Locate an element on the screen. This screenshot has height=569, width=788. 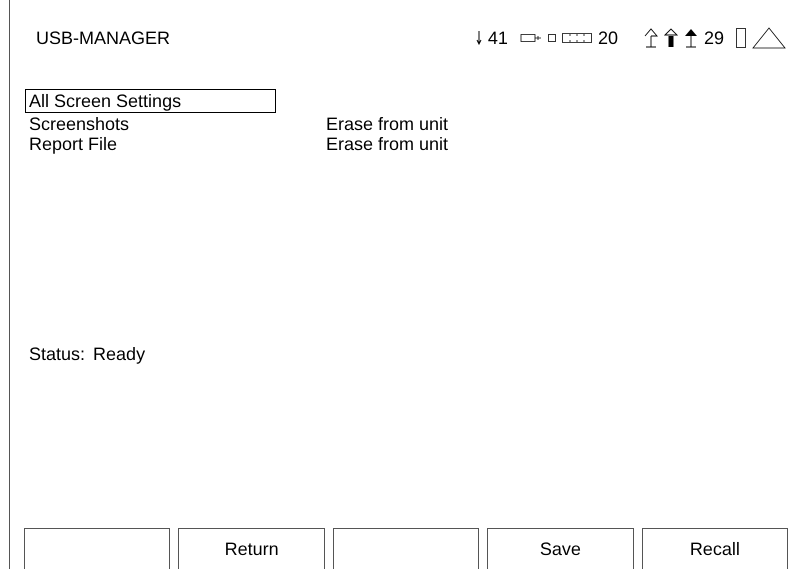
softkey-button: Recall is located at coordinates (715, 548).